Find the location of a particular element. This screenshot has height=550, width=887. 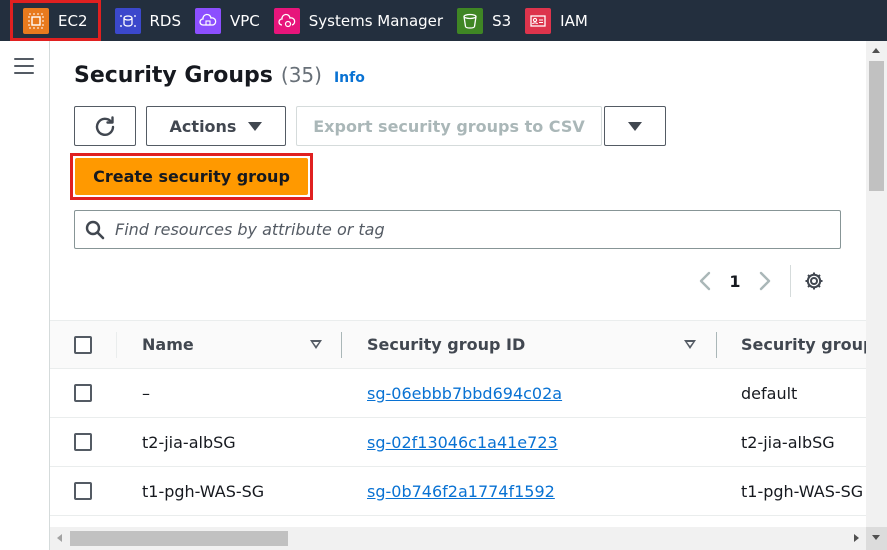

row-id-cell: sg-02f13046c1a41e723 is located at coordinates (462, 442).